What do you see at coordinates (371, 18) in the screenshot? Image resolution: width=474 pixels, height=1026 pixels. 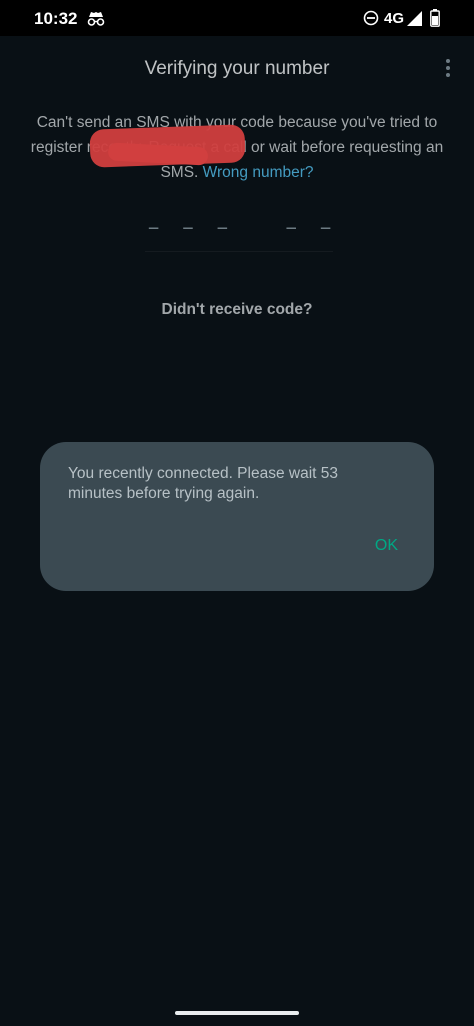 I see `do-not-disturb-icon` at bounding box center [371, 18].